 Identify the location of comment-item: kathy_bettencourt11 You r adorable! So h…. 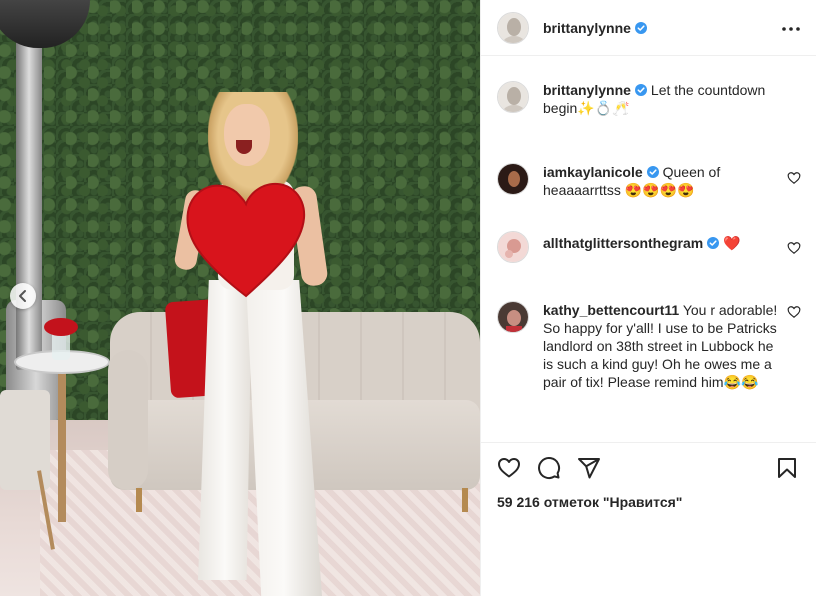
(649, 346).